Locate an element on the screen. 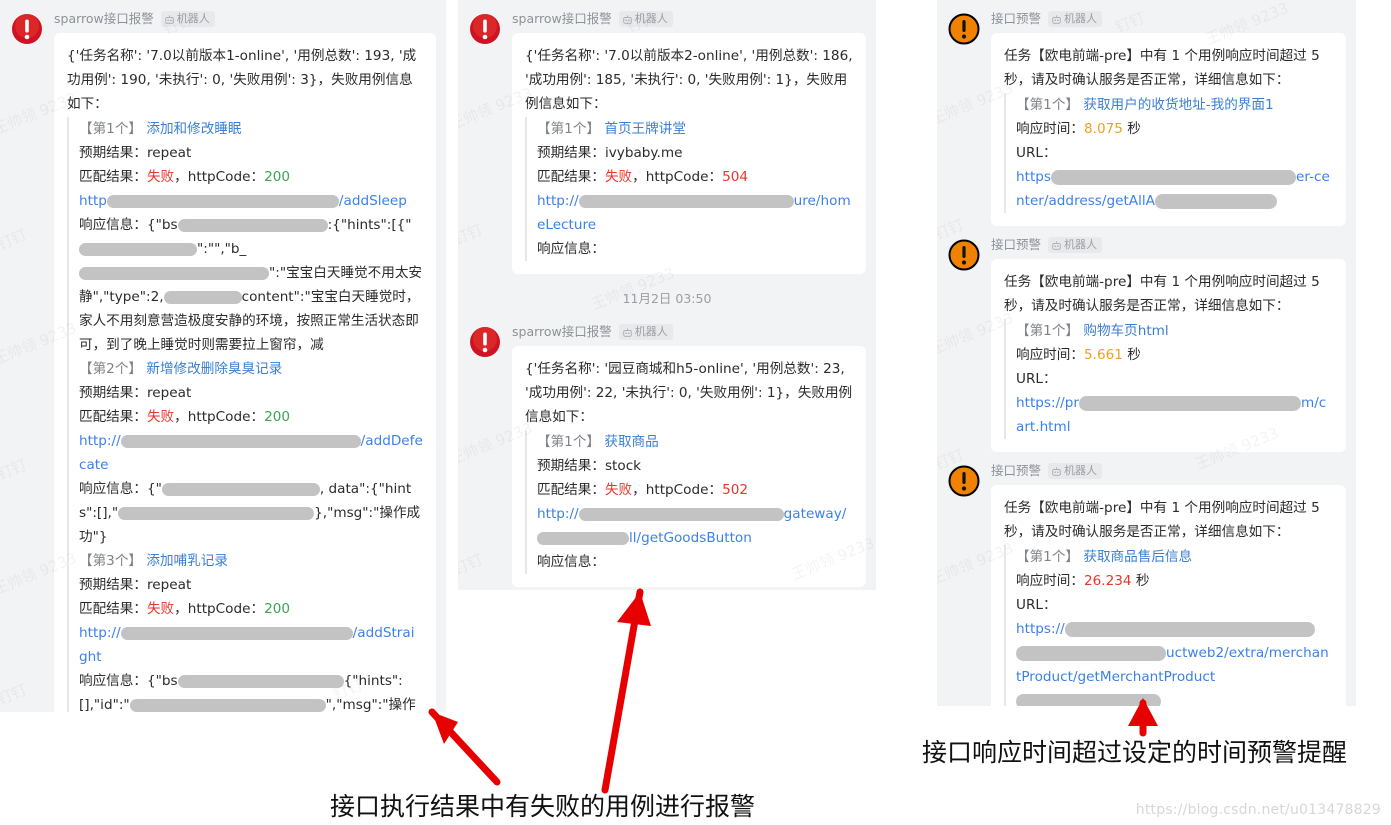  url-mid: gateway/ is located at coordinates (815, 514).